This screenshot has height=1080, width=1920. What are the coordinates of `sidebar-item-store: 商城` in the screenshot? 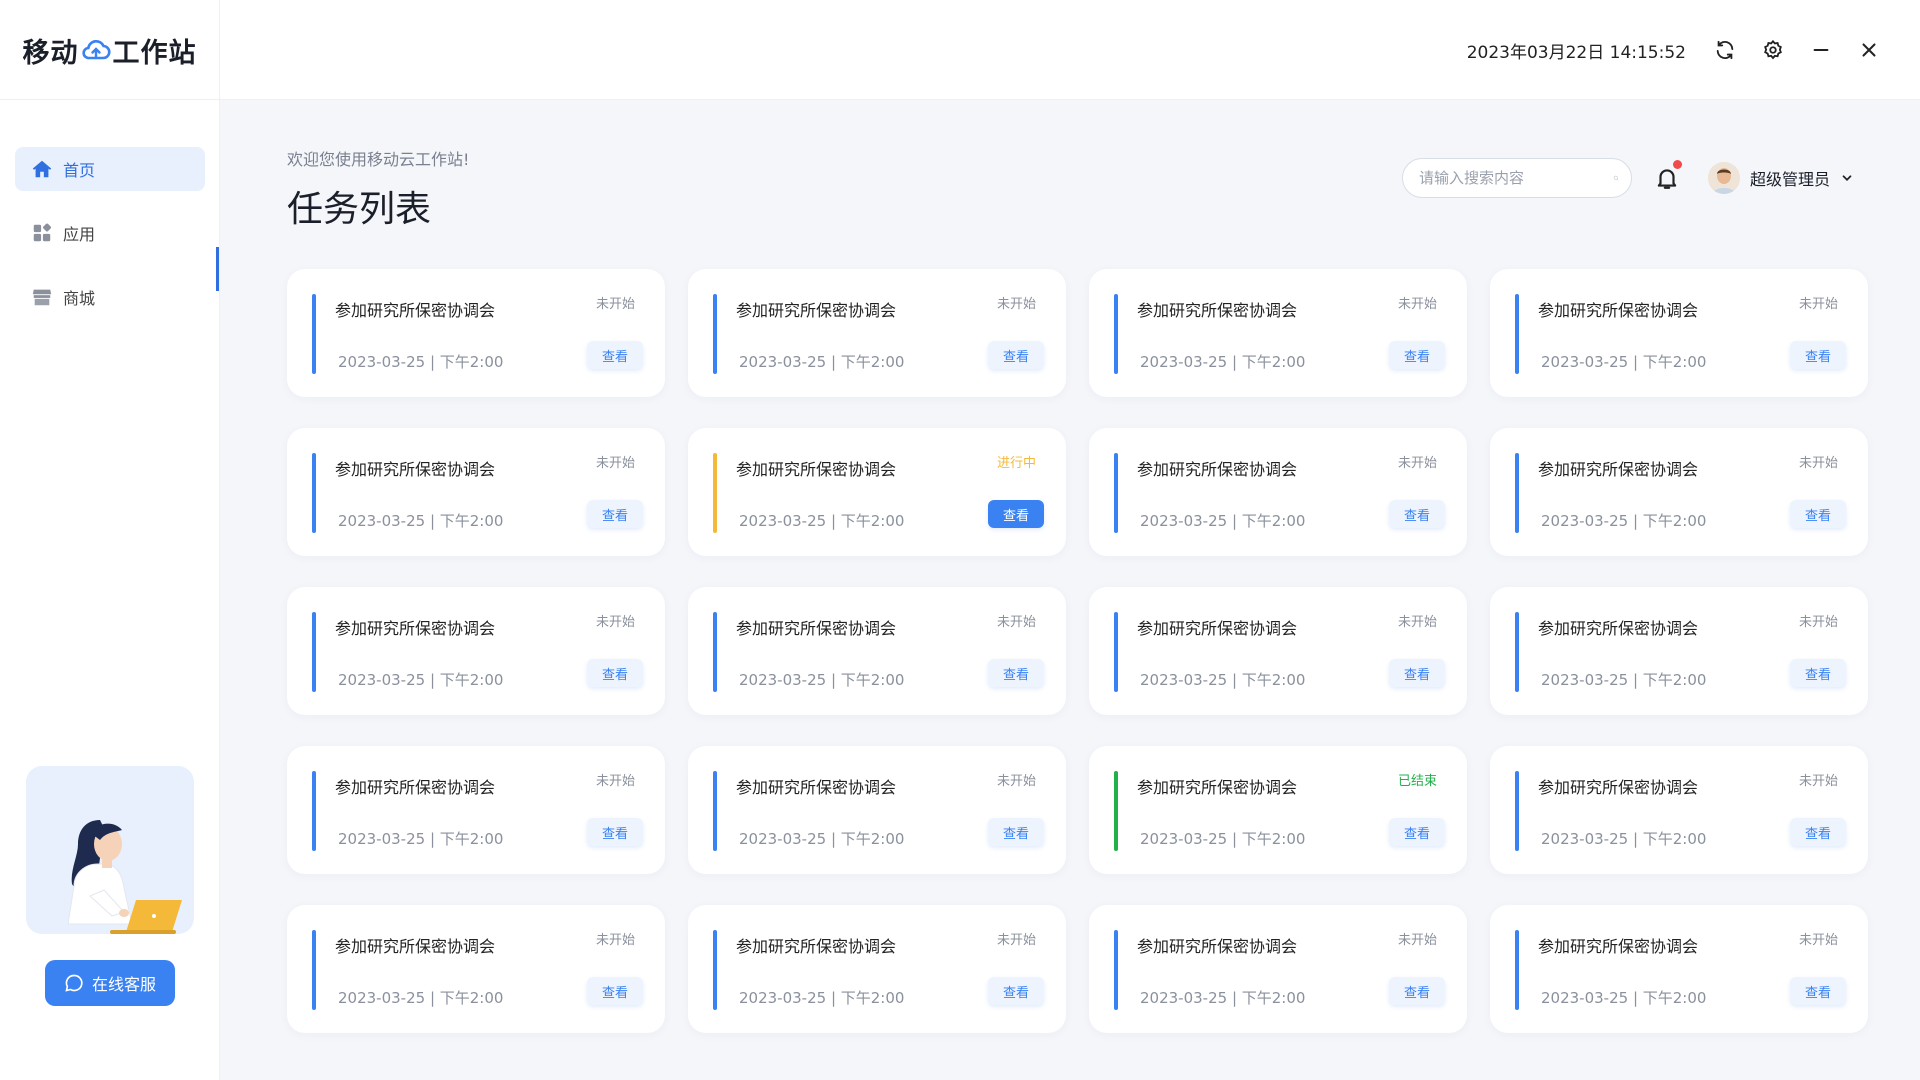 It's located at (110, 297).